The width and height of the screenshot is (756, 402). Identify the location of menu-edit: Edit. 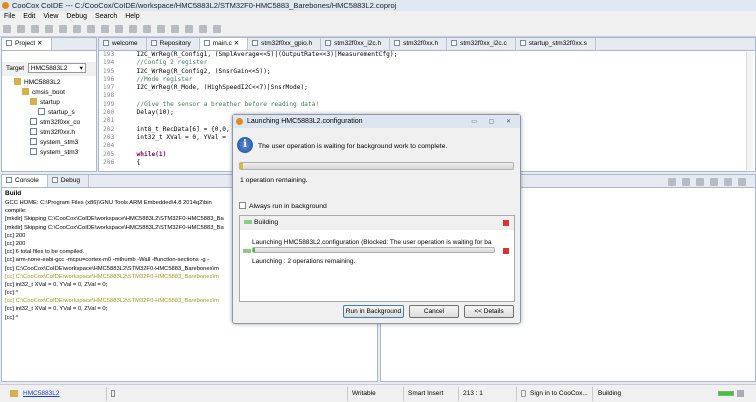
(29, 16).